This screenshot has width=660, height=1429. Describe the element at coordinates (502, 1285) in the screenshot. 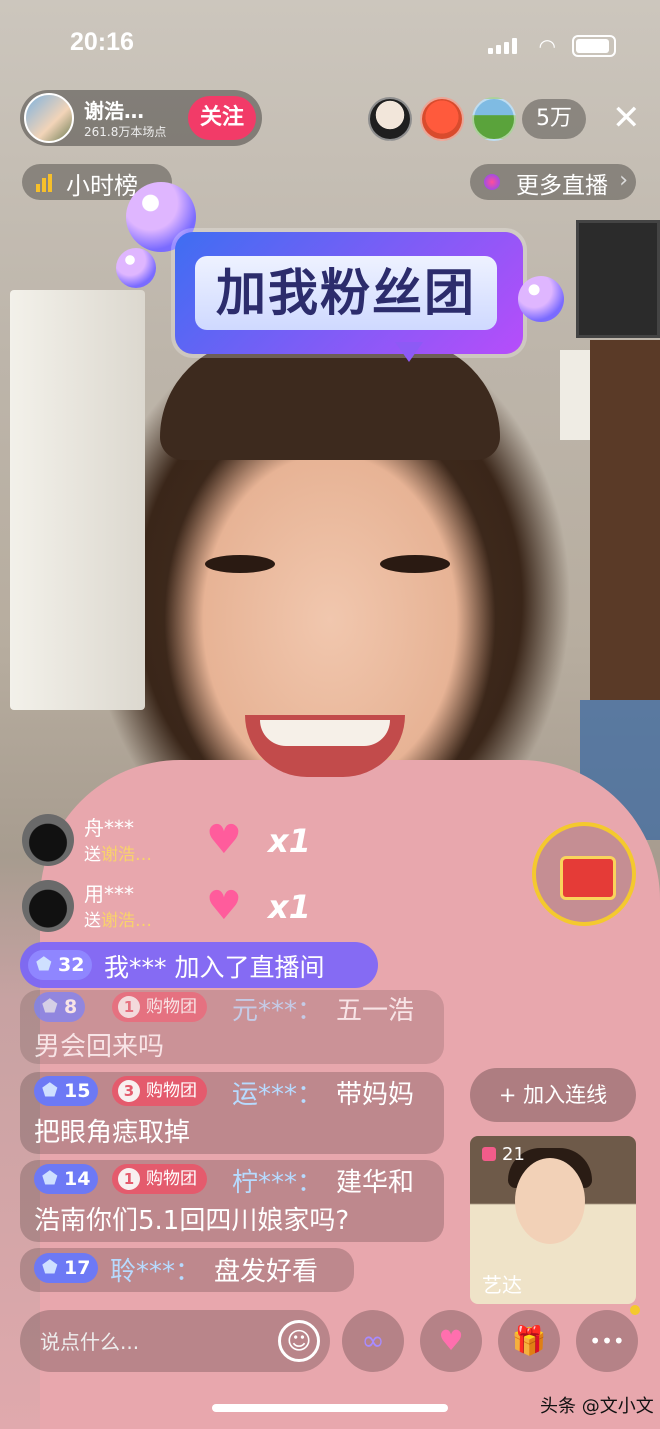

I see `pip-name: 艺达` at that location.